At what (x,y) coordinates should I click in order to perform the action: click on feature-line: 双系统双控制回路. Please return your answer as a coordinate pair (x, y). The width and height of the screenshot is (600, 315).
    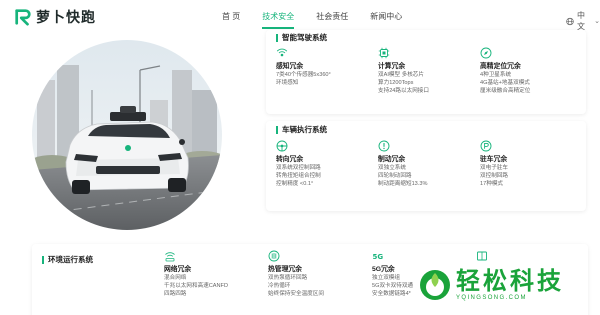
    Looking at the image, I should click on (298, 168).